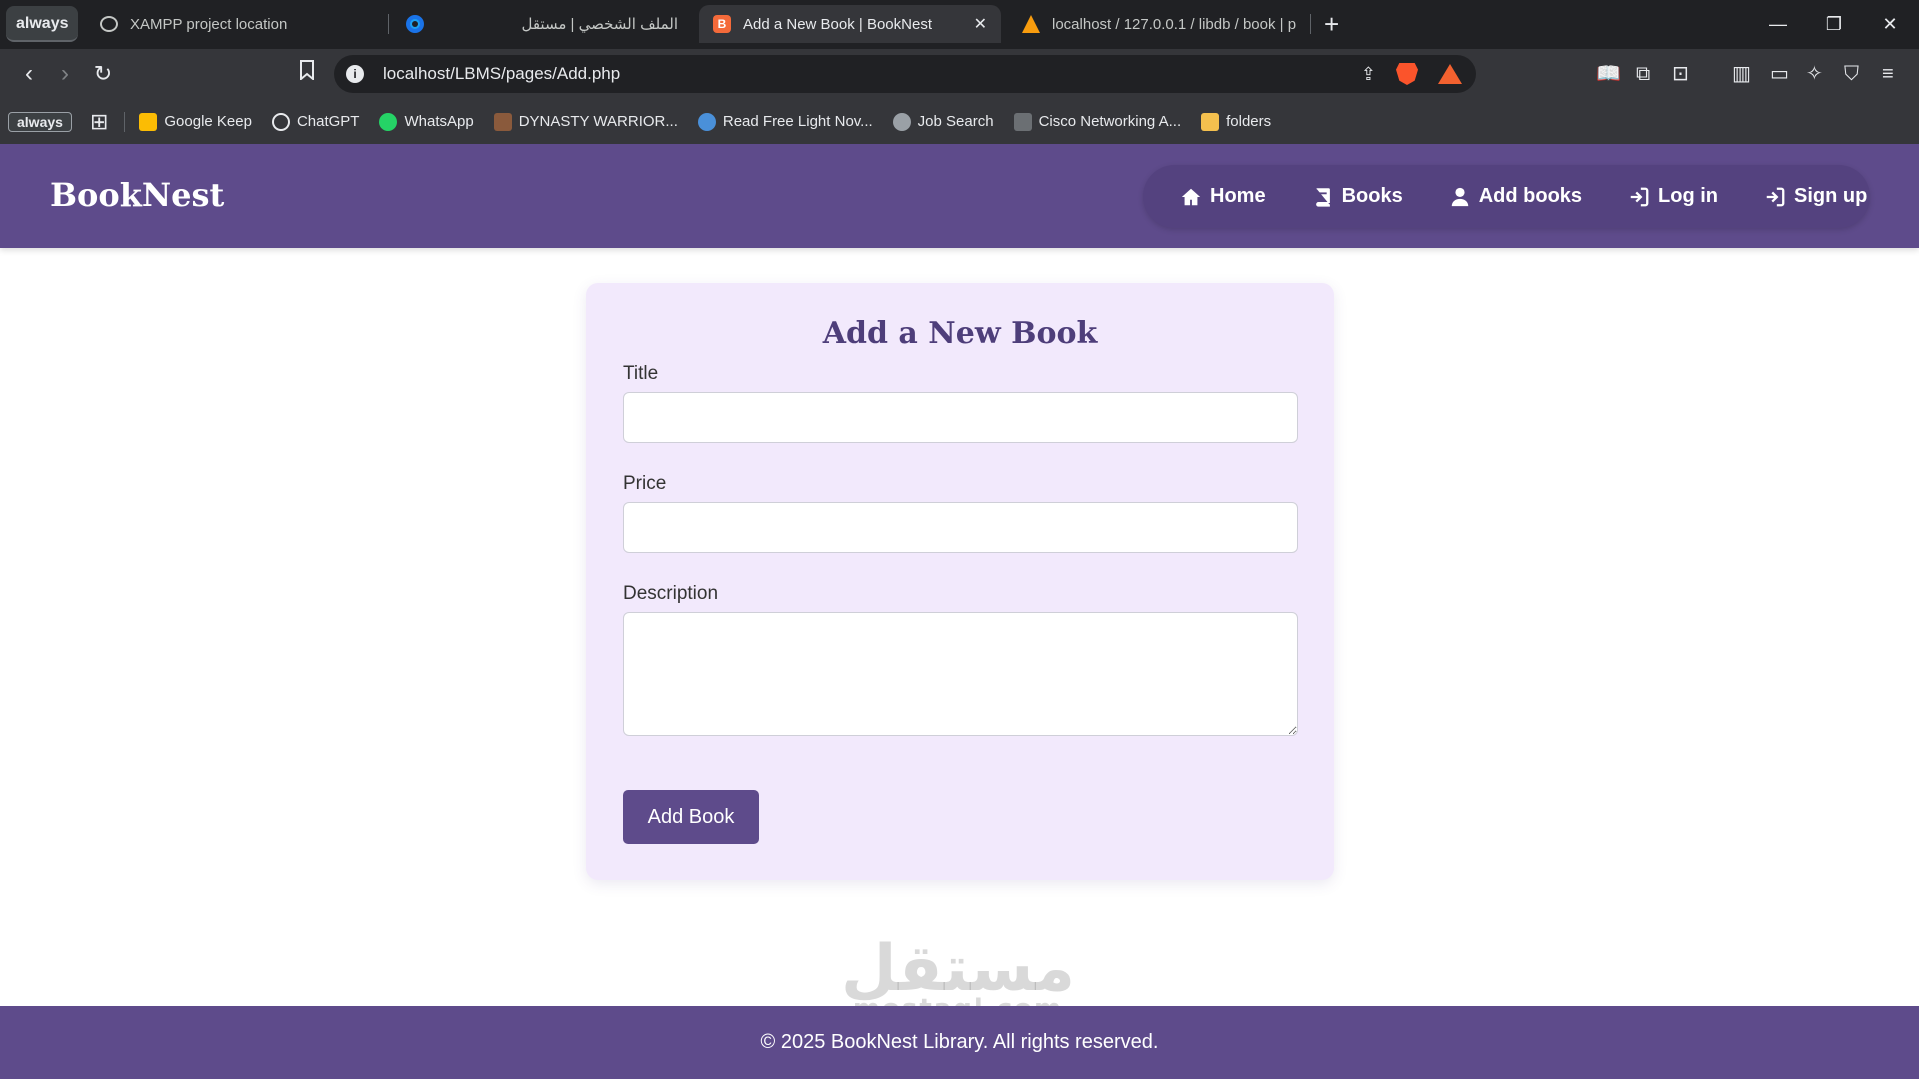  I want to click on tab-title: Add a New Book | BookNest, so click(837, 24).